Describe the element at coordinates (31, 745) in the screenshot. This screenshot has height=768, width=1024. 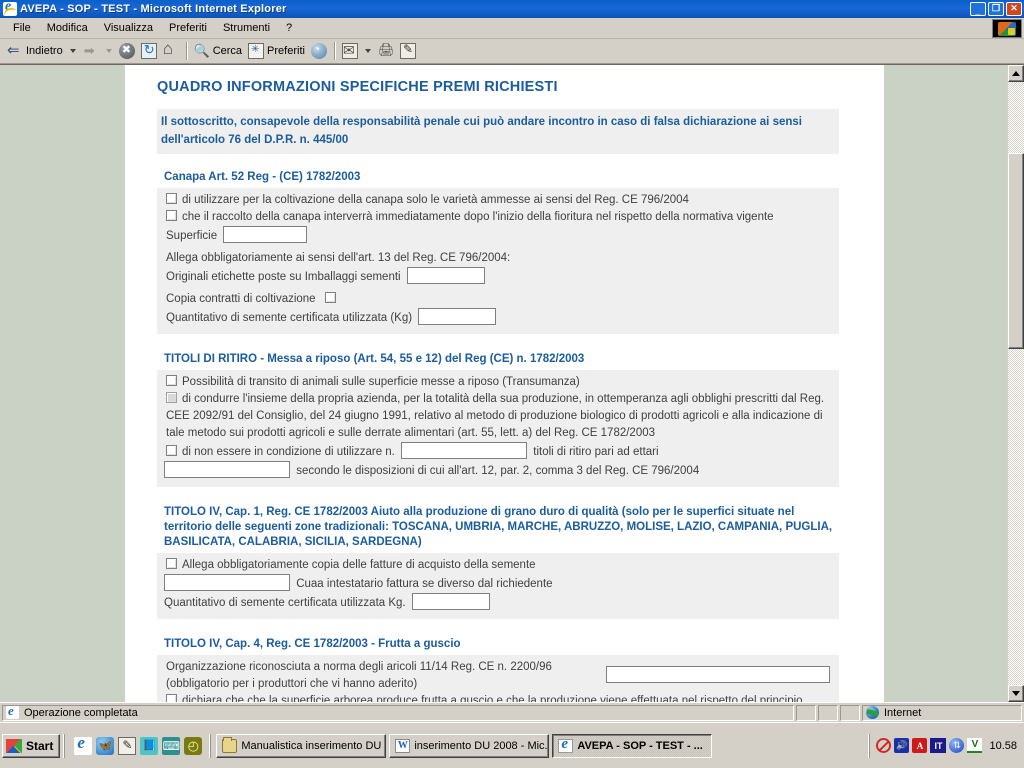
I see `start-button: Start` at that location.